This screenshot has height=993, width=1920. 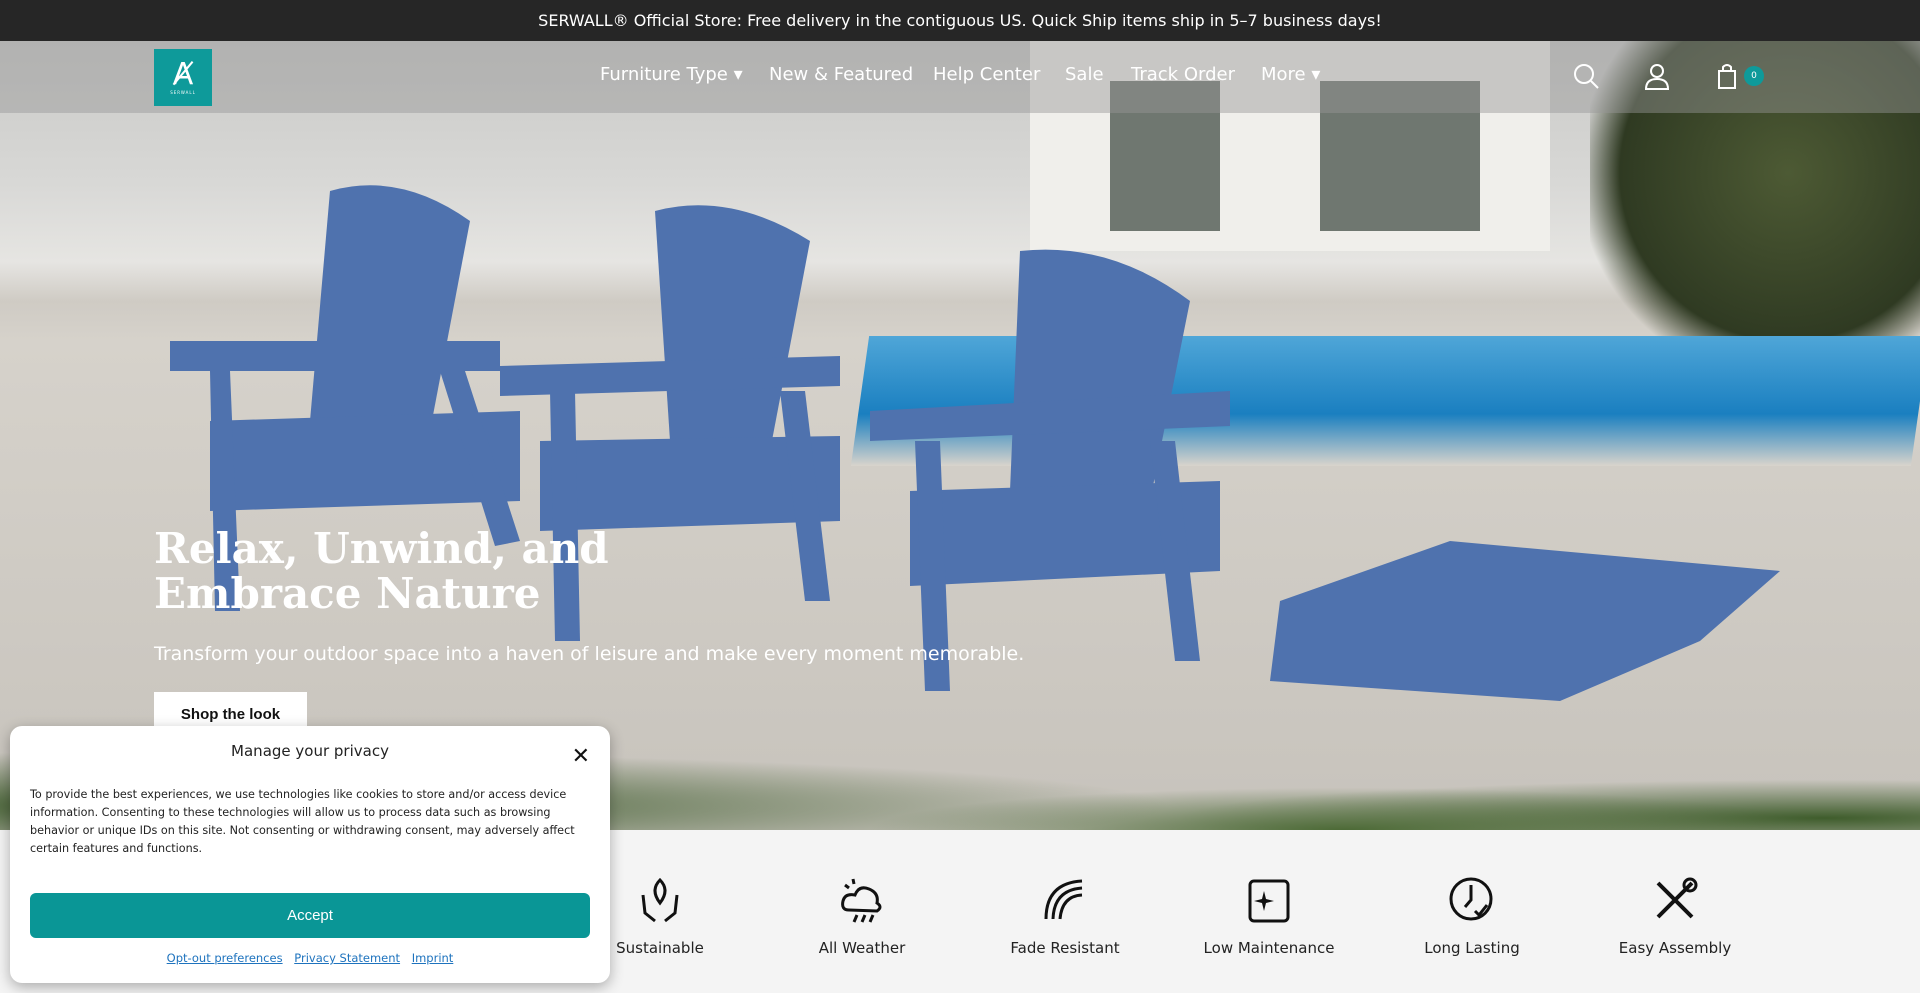 I want to click on nav-track-order: Track Order, so click(x=1183, y=74).